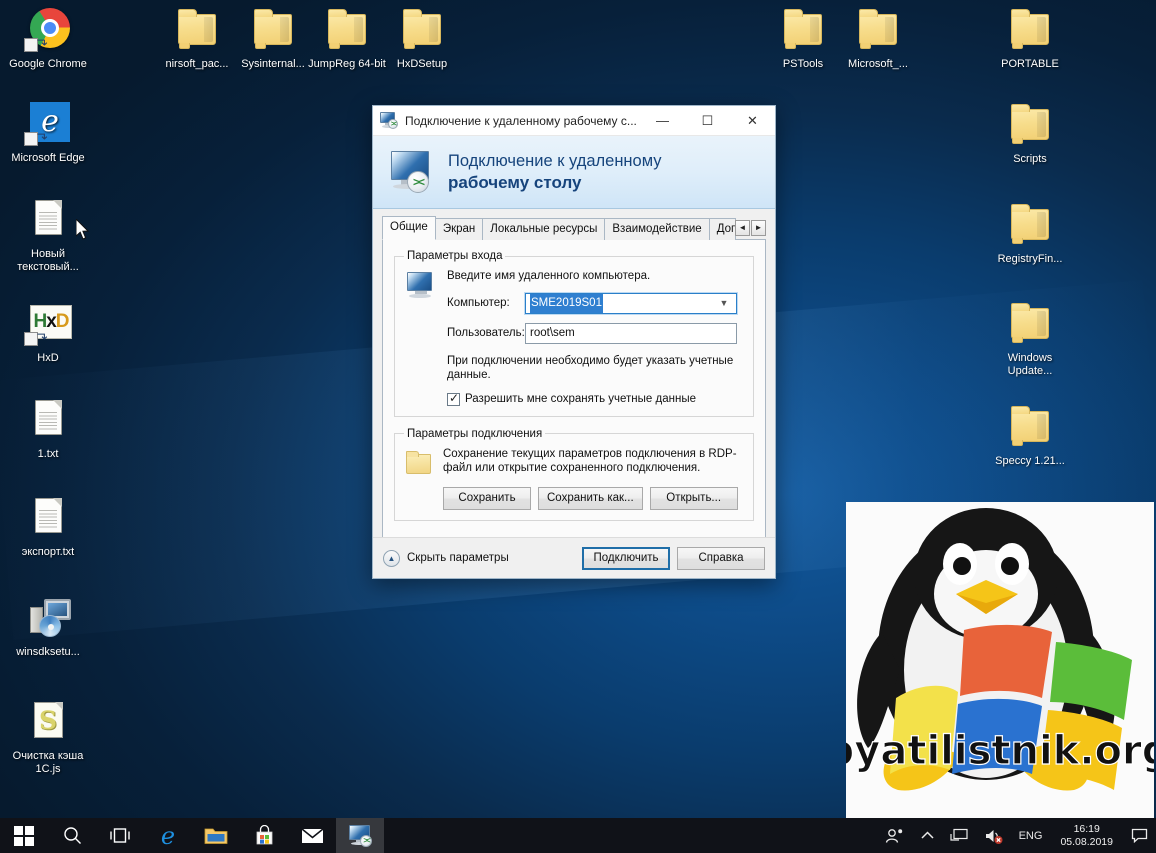 This screenshot has height=853, width=1156. I want to click on chevron-up-icon: ▲, so click(391, 558).